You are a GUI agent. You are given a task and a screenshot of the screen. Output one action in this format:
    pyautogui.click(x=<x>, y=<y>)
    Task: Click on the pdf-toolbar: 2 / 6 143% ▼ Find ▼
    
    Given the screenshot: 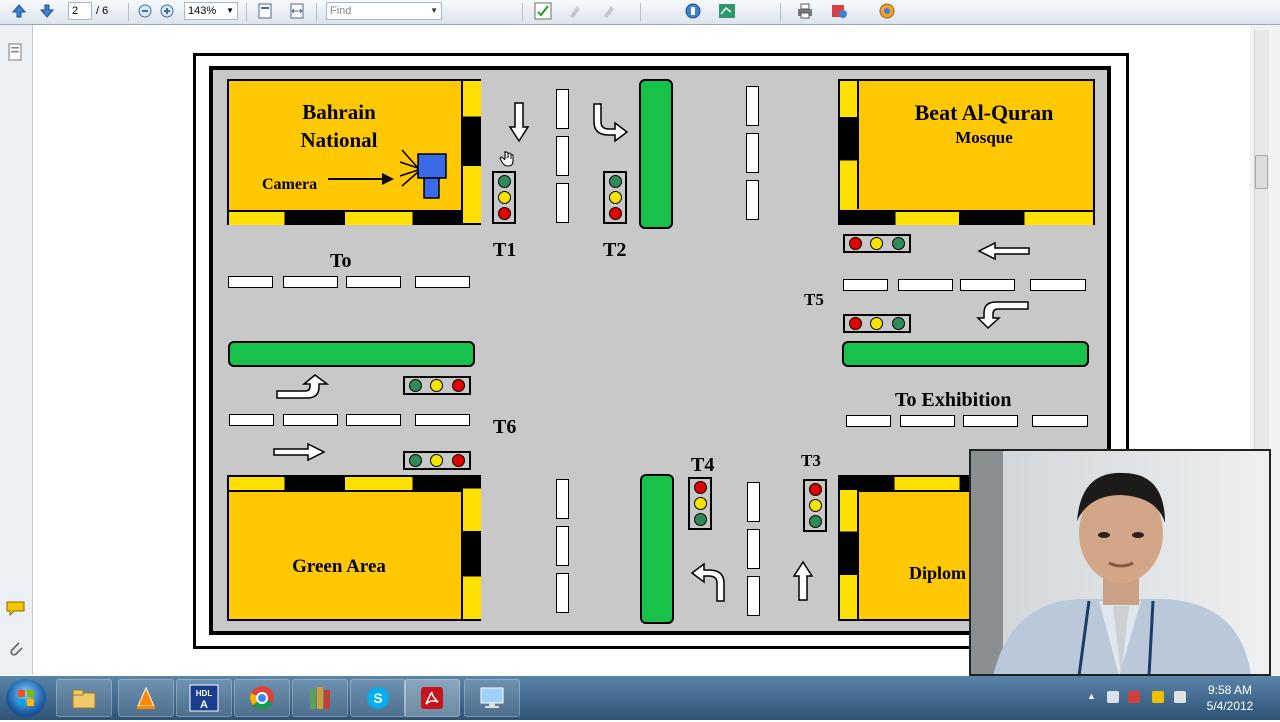 What is the action you would take?
    pyautogui.click(x=640, y=12)
    